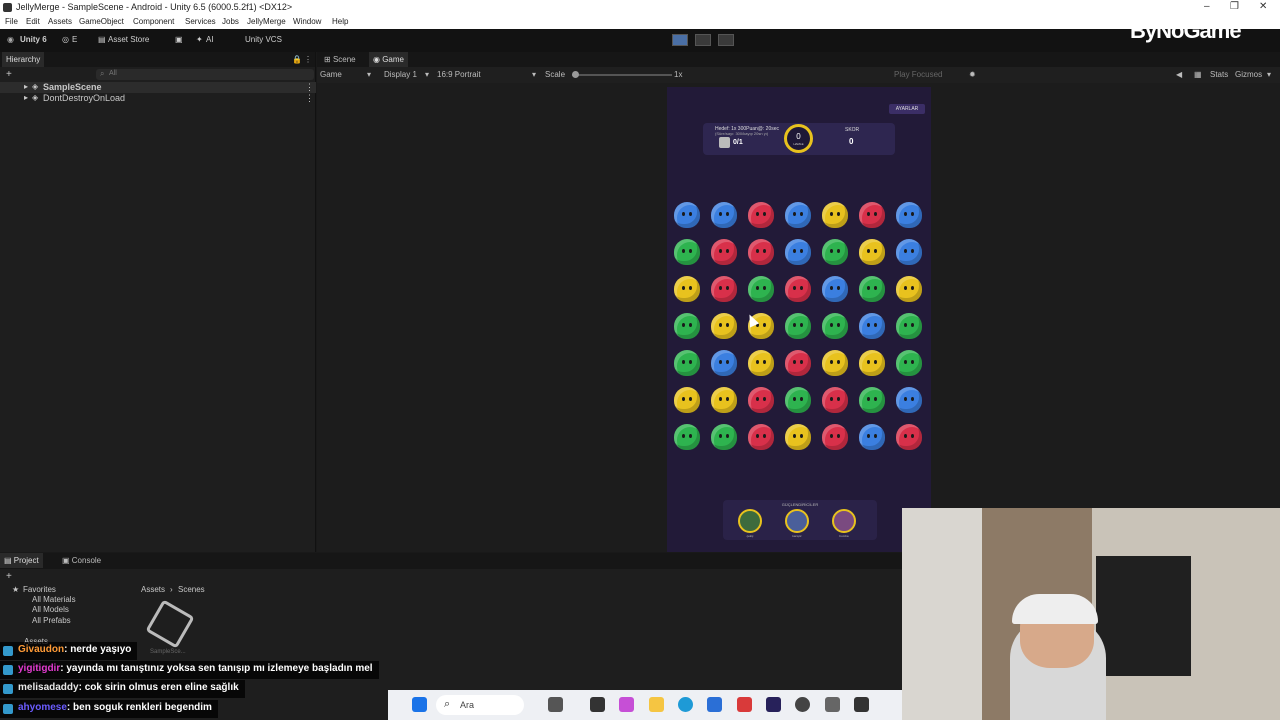 This screenshot has width=1280, height=720. What do you see at coordinates (158, 98) in the screenshot?
I see `list-item: ▸ ◈ DontDestroyOnLoad ⋮` at bounding box center [158, 98].